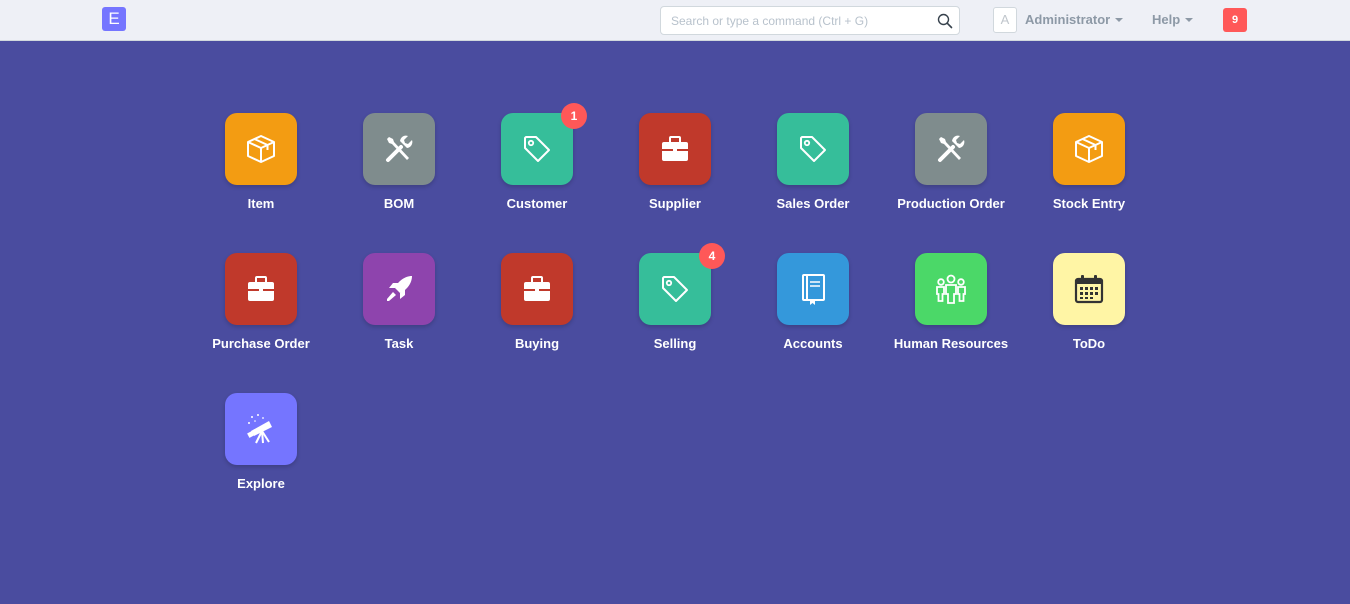  I want to click on module-label: Task, so click(399, 343).